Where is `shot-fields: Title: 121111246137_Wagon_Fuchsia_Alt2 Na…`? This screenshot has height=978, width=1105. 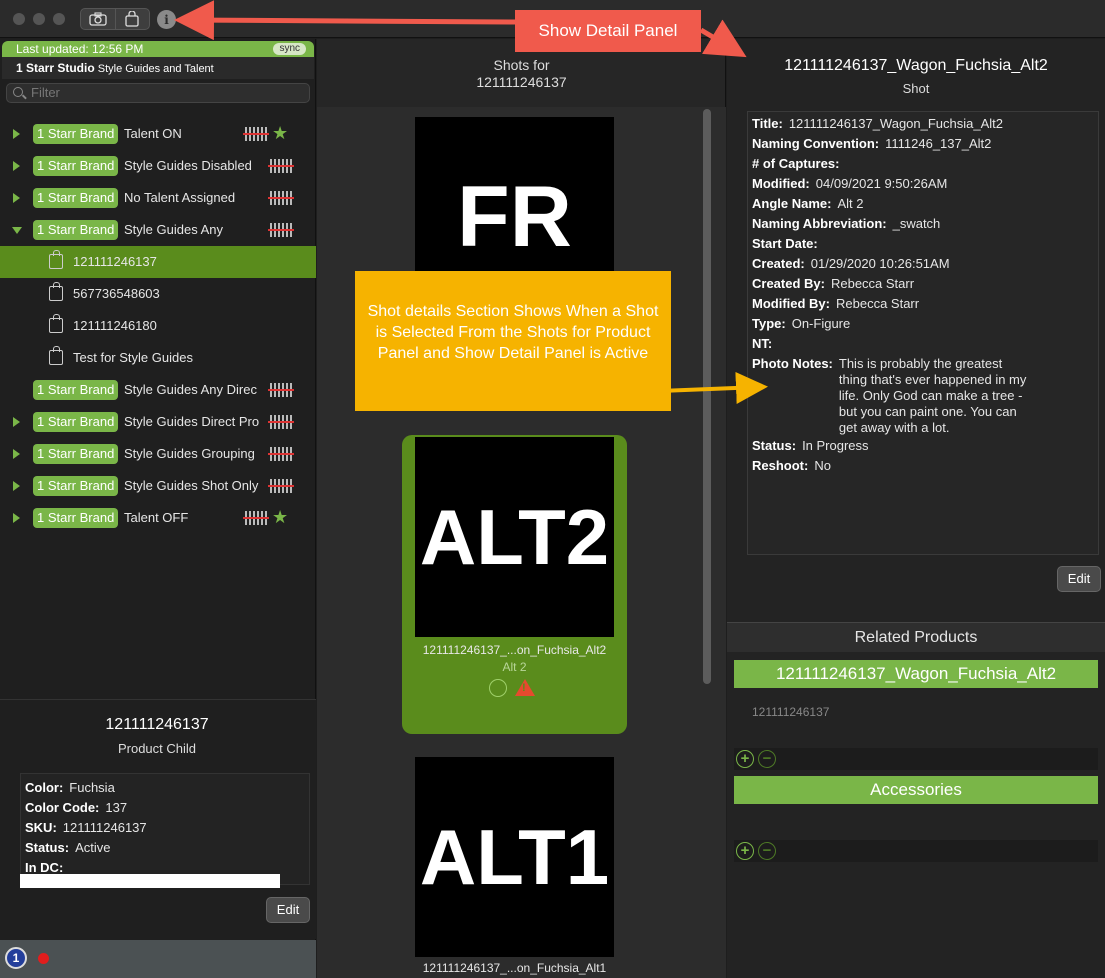 shot-fields: Title: 121111246137_Wagon_Fuchsia_Alt2 Na… is located at coordinates (923, 333).